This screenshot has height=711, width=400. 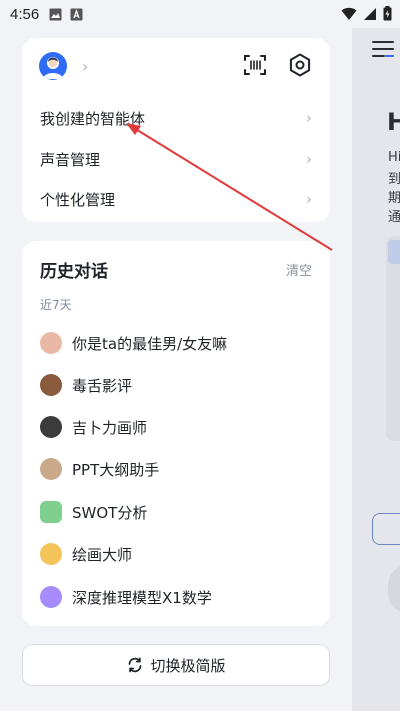 I want to click on image-notification-icon, so click(x=55, y=14).